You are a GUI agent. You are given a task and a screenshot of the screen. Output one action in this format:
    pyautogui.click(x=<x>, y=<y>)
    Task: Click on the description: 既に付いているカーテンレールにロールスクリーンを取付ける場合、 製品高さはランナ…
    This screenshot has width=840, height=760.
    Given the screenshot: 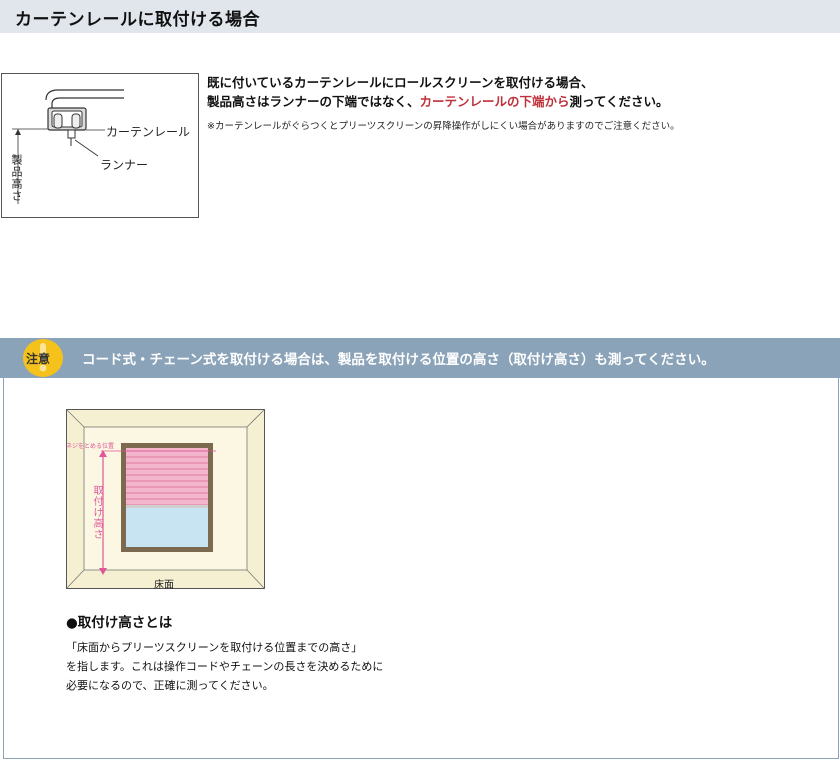 What is the action you would take?
    pyautogui.click(x=438, y=92)
    